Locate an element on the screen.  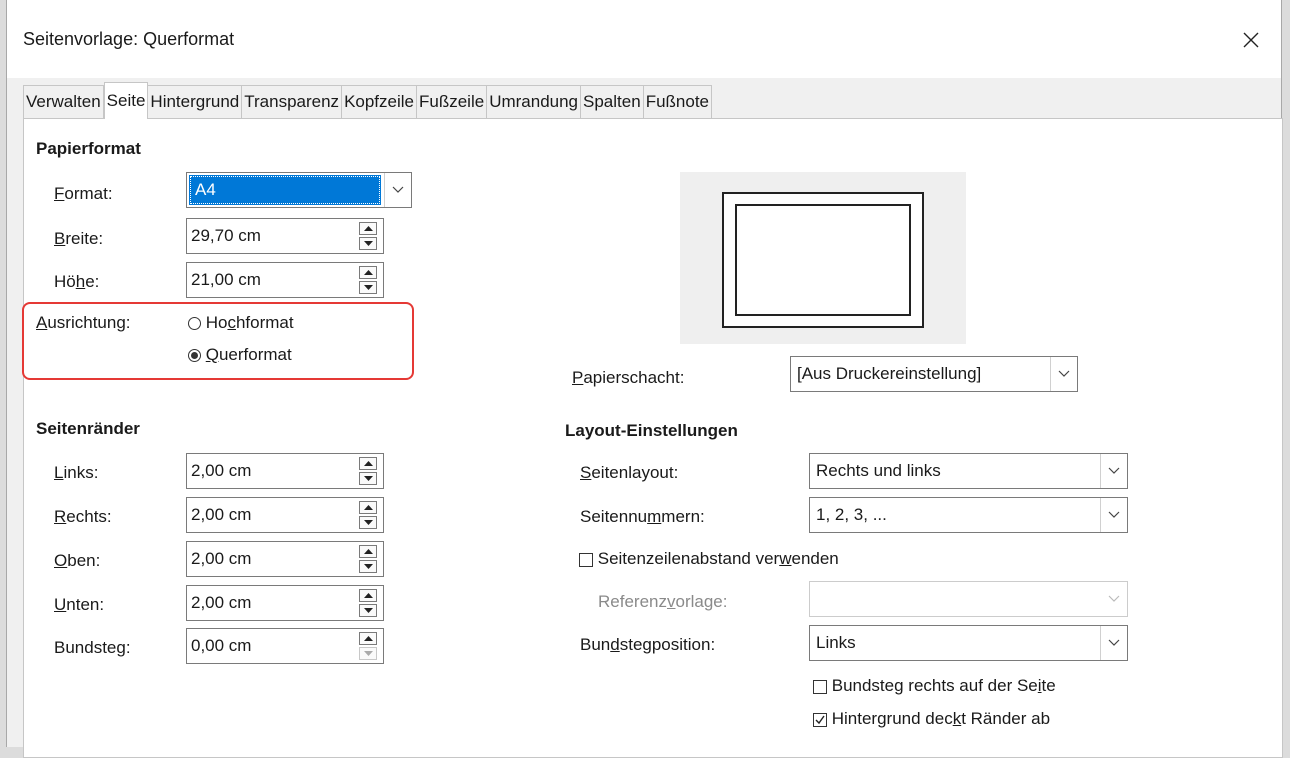
gutter-position-label: Bundstegposition: is located at coordinates (648, 644).